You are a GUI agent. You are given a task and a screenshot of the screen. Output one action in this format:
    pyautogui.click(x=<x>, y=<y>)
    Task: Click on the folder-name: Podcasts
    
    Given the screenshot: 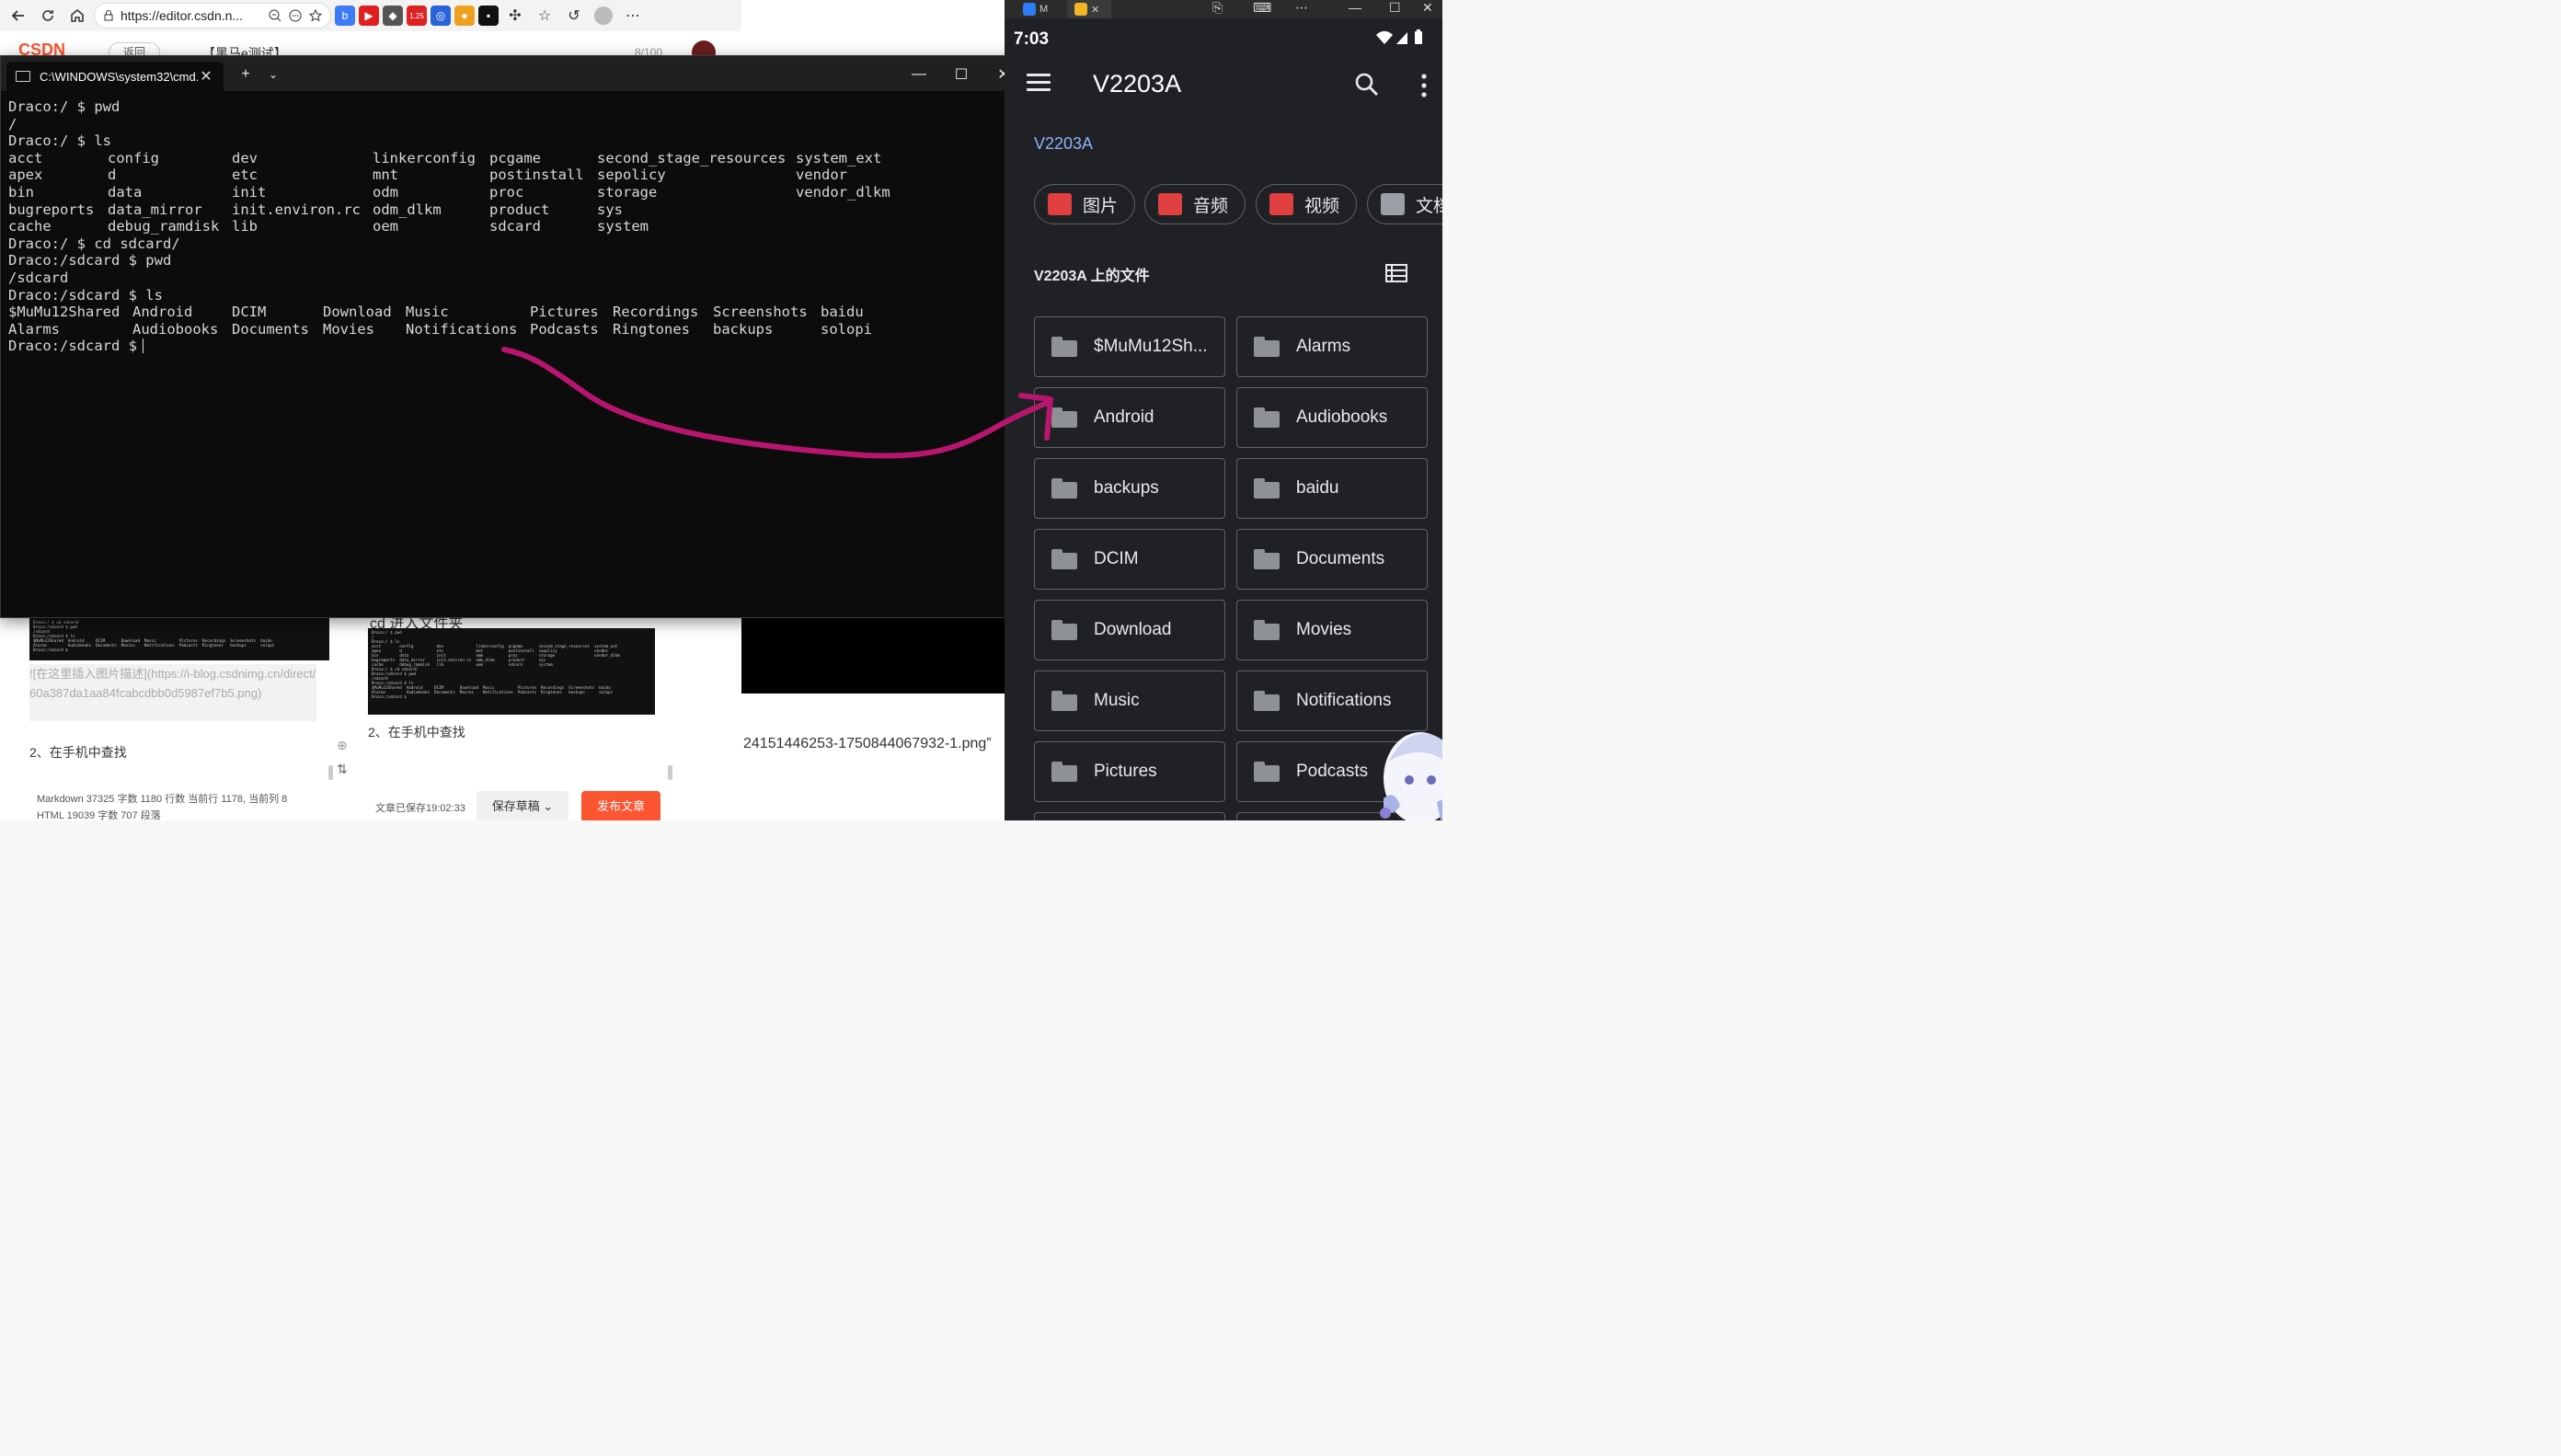 What is the action you would take?
    pyautogui.click(x=1332, y=771)
    